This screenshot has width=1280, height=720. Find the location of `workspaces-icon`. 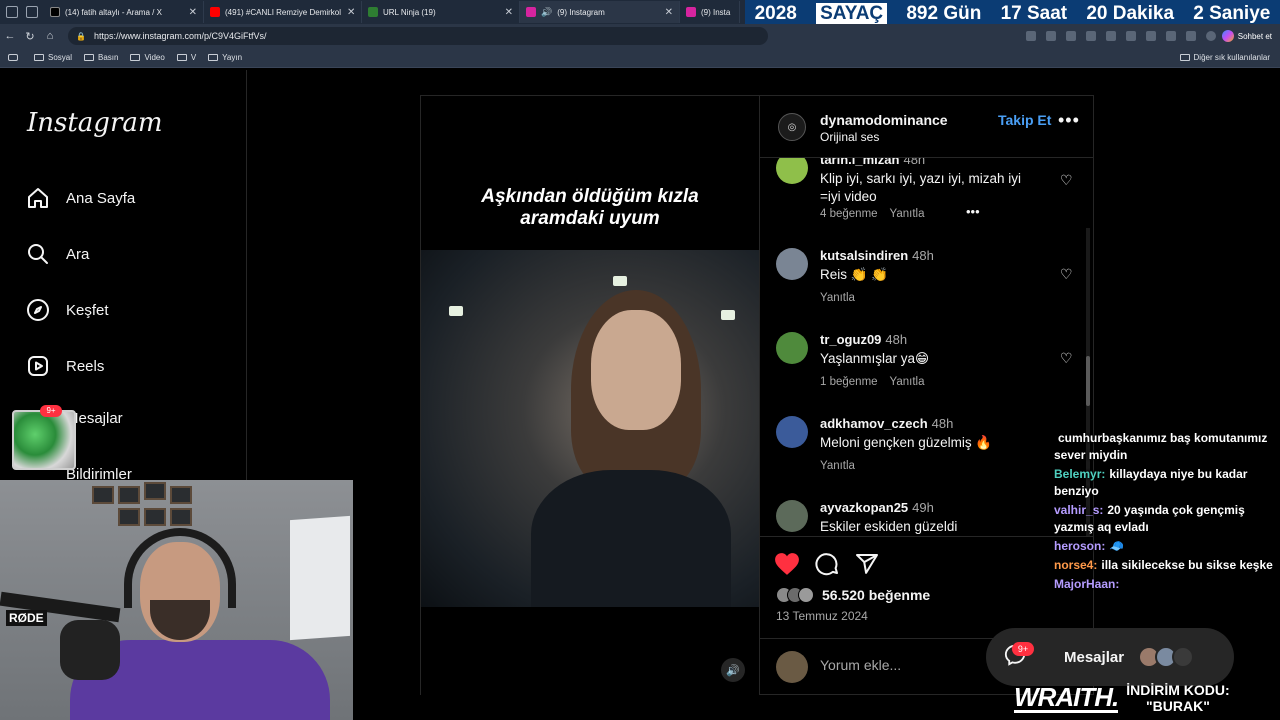

workspaces-icon is located at coordinates (12, 12).